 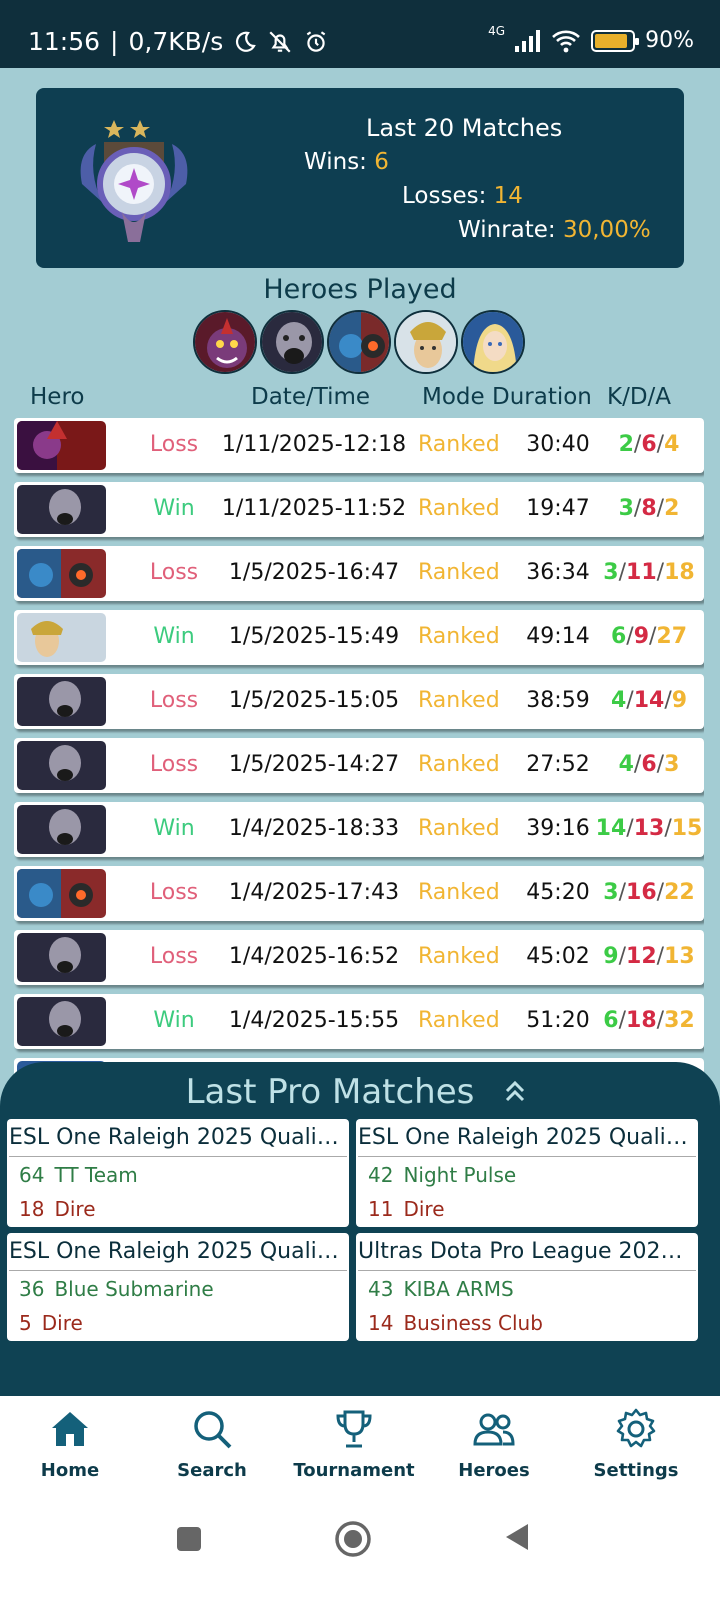 I want to click on team-dire: 5 Dire, so click(x=51, y=1323).